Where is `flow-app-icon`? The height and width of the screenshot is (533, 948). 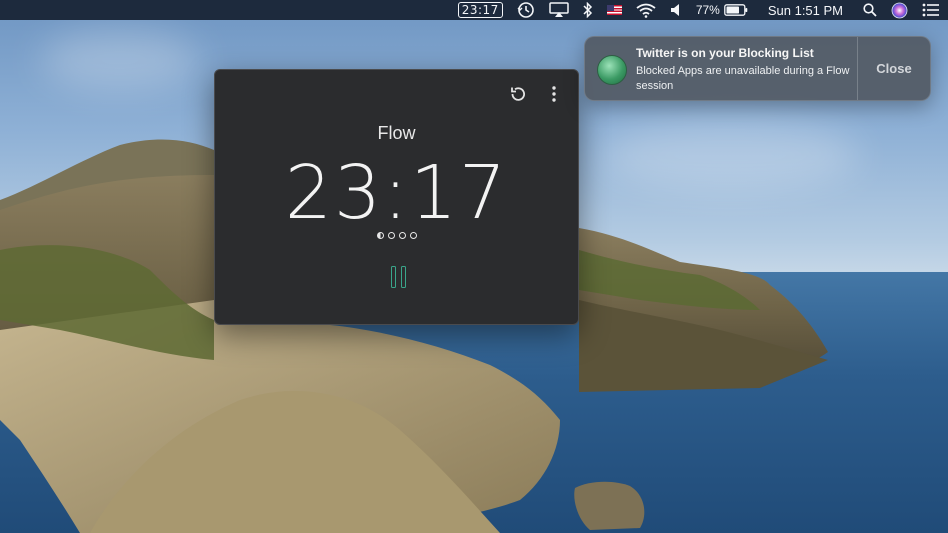 flow-app-icon is located at coordinates (612, 70).